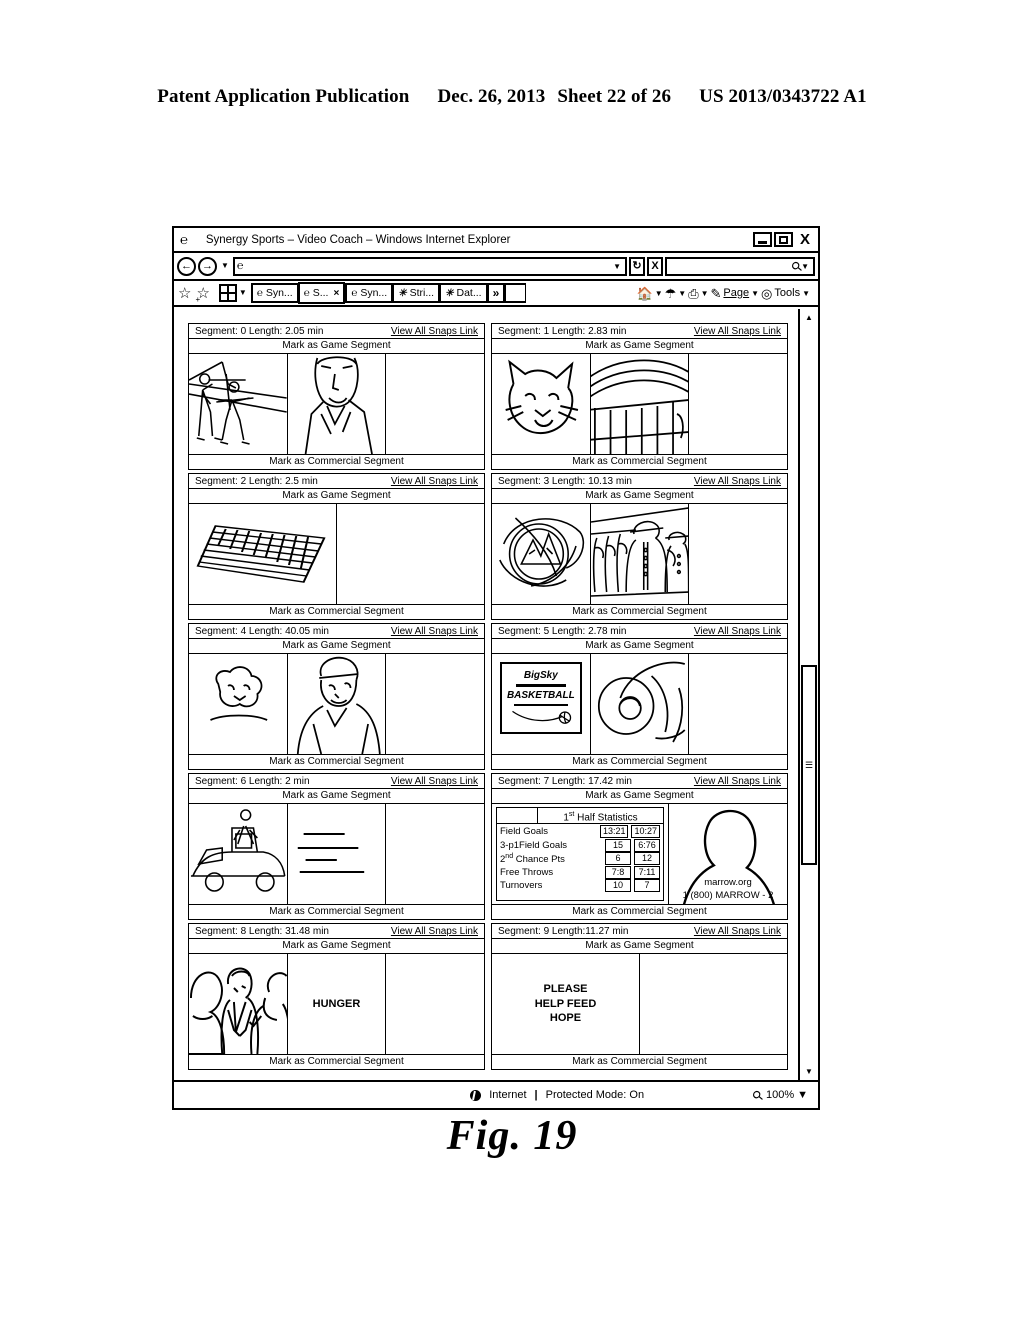  I want to click on vertical-scrollbar: ▲ ☰ ▼, so click(808, 694).